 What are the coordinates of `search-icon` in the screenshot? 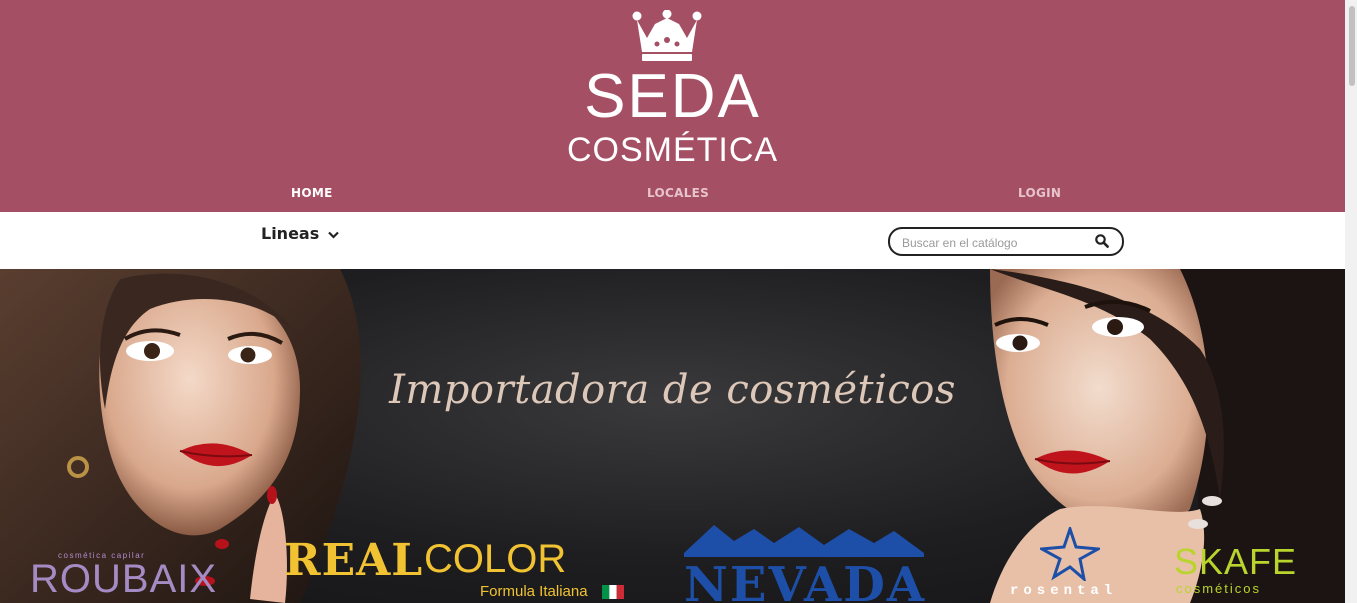 It's located at (1102, 241).